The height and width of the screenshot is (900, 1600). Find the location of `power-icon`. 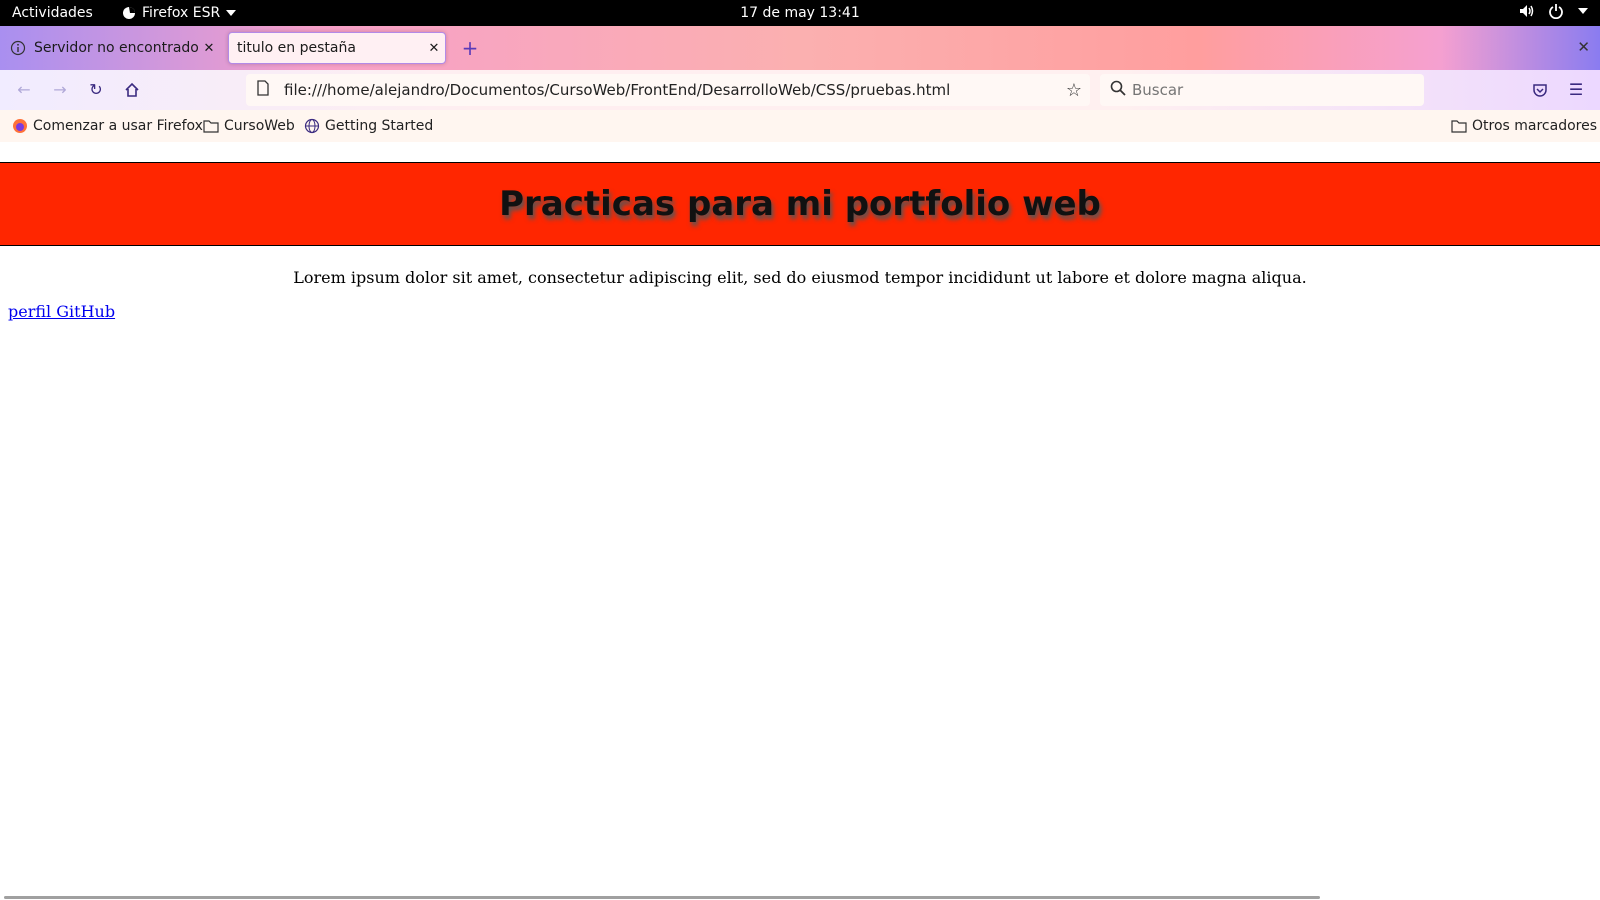

power-icon is located at coordinates (1556, 11).